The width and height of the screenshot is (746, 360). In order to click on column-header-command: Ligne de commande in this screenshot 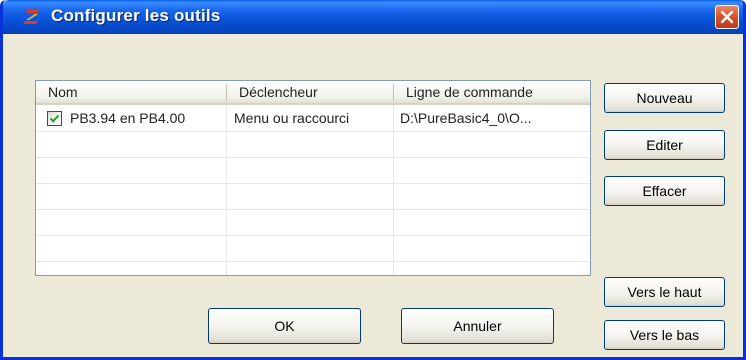, I will do `click(492, 92)`.